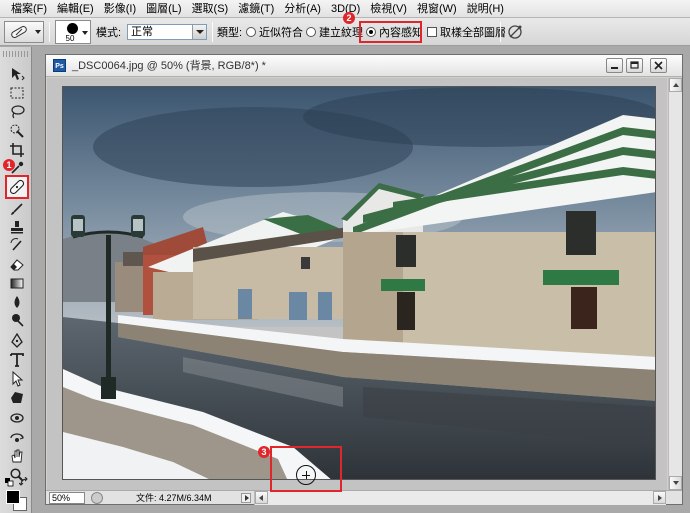  I want to click on 3d-orbit-icon, so click(17, 437).